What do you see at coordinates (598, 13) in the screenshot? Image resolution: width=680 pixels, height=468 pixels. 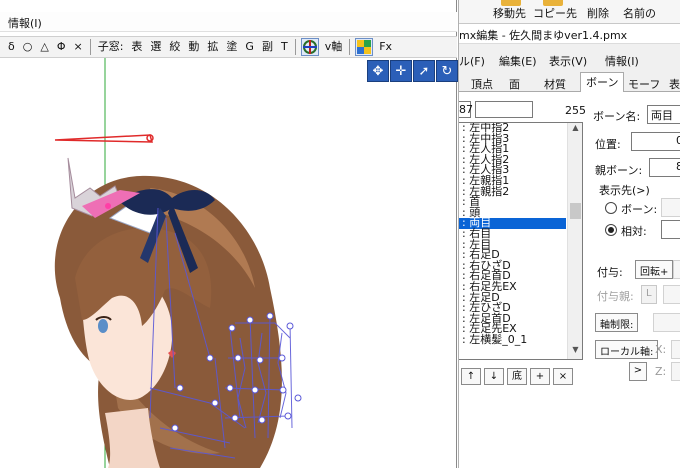 I see `delete-button: 削除` at bounding box center [598, 13].